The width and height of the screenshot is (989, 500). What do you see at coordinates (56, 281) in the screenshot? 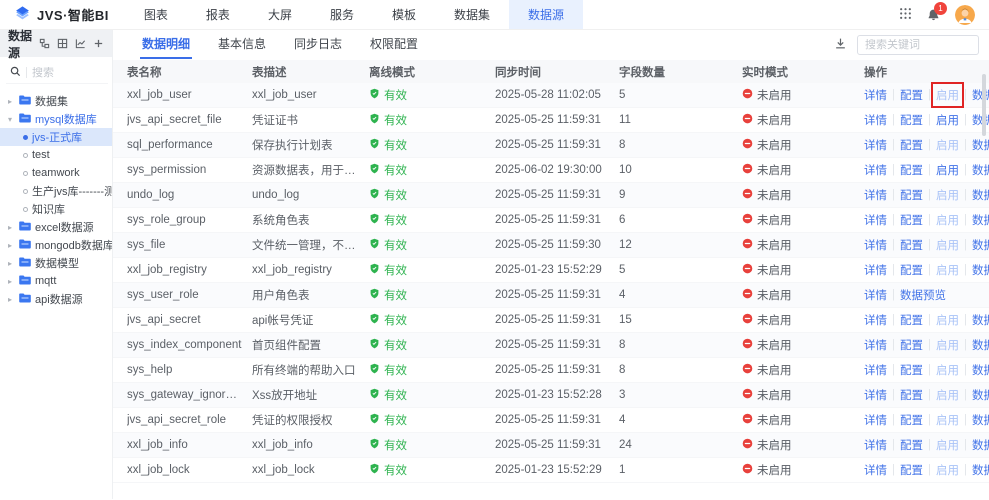
I see `tree-folder-mqtt: ▸ mqtt` at bounding box center [56, 281].